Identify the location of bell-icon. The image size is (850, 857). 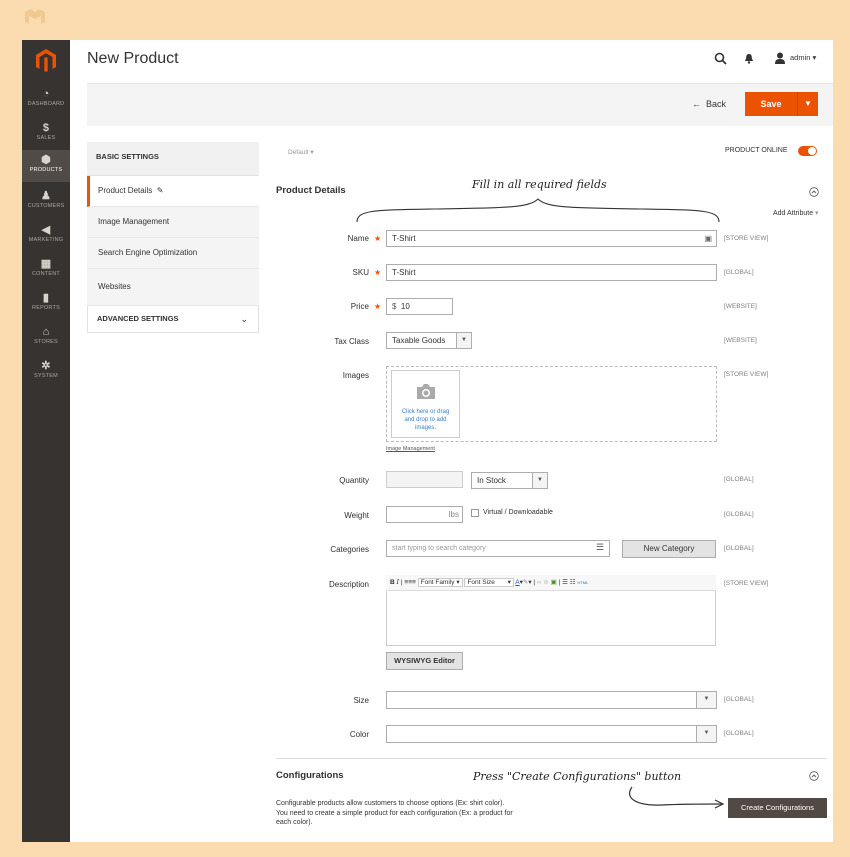
(749, 58).